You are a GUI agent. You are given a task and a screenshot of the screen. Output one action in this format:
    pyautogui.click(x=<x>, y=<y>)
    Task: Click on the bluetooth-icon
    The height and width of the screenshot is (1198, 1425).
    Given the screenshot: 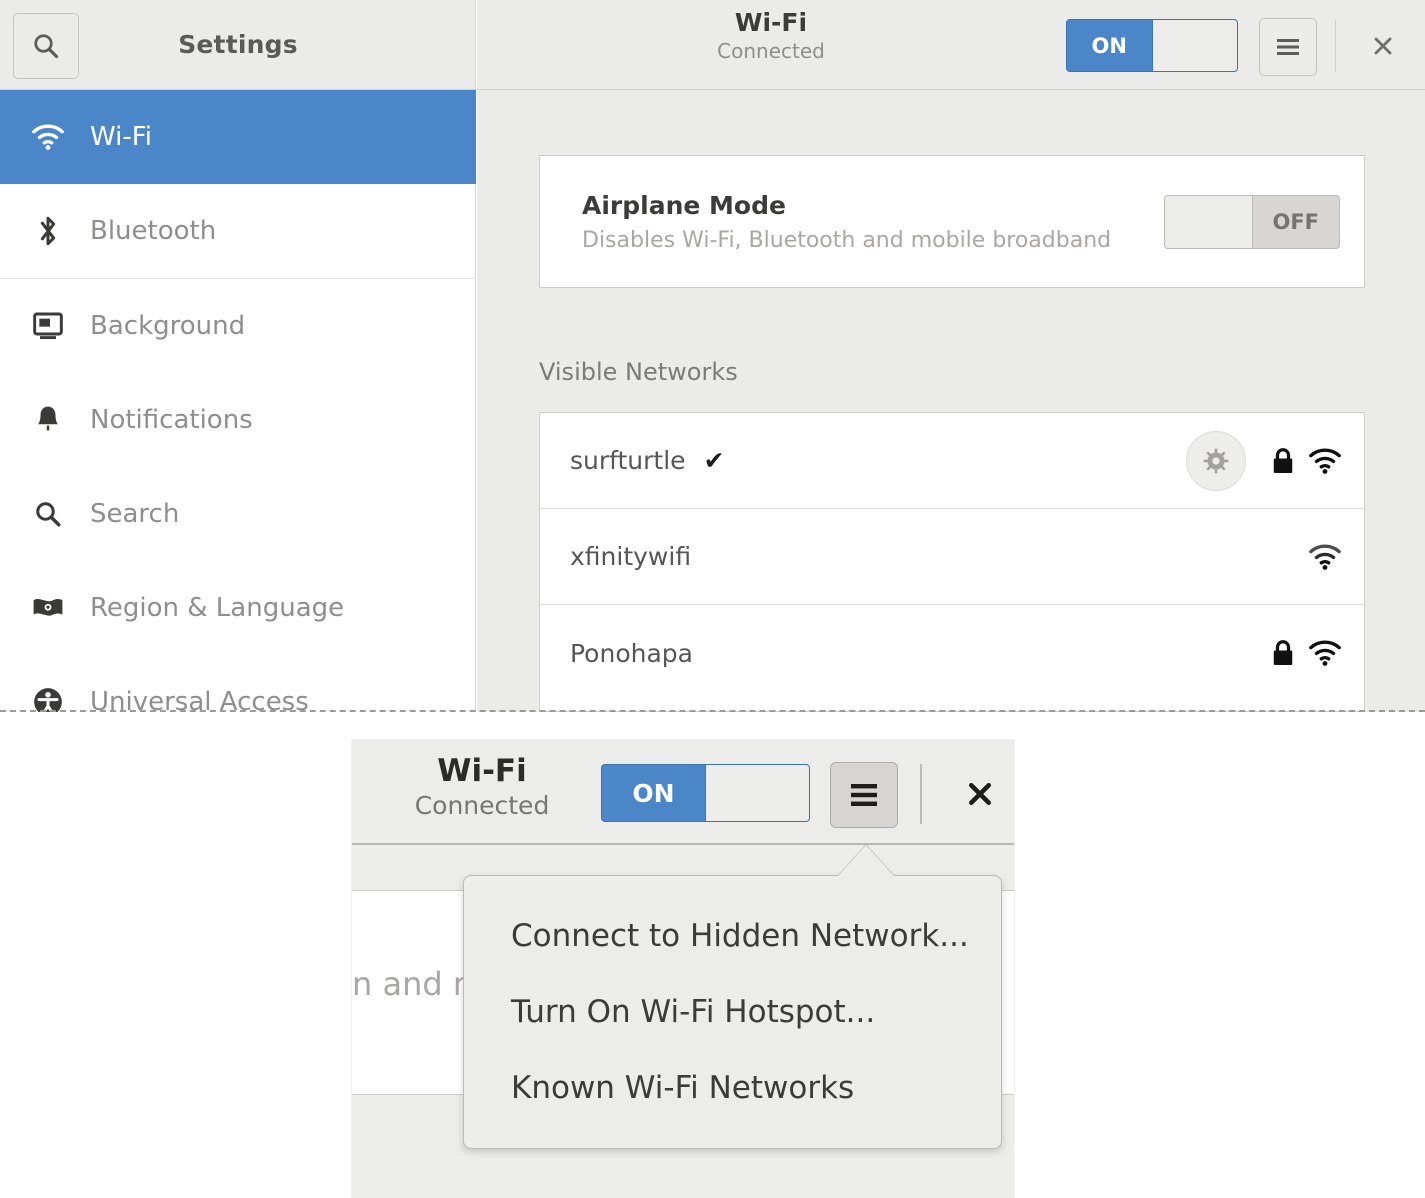 What is the action you would take?
    pyautogui.click(x=48, y=231)
    